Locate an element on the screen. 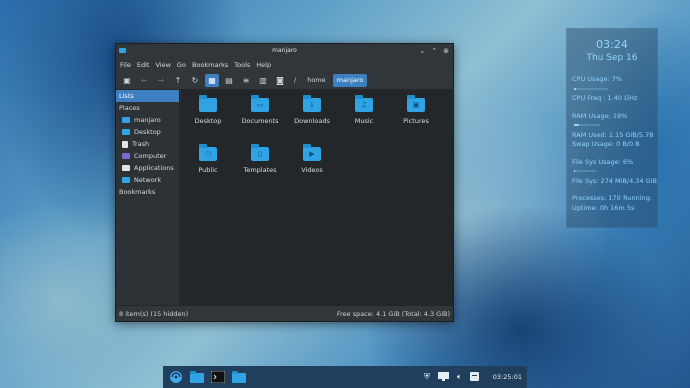 This screenshot has height=388, width=690. terminal-icon is located at coordinates (218, 377).